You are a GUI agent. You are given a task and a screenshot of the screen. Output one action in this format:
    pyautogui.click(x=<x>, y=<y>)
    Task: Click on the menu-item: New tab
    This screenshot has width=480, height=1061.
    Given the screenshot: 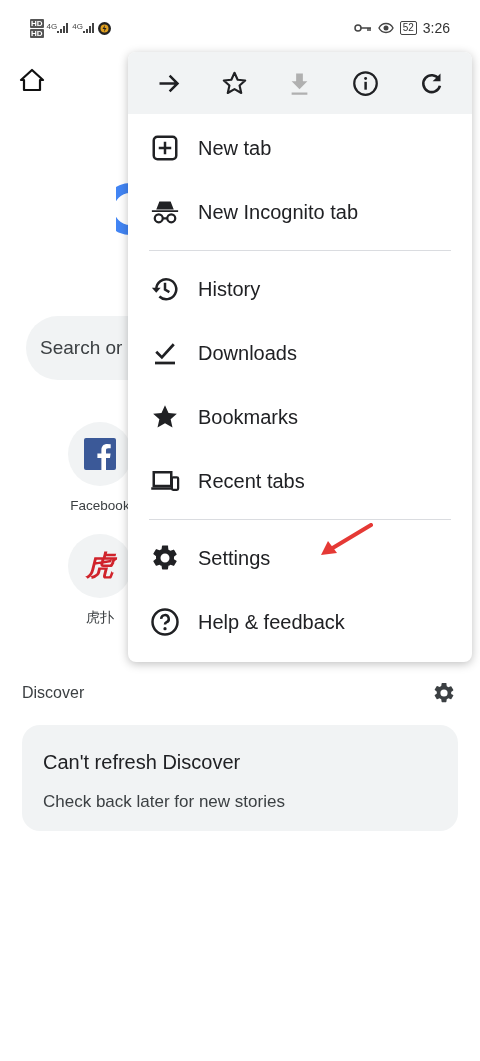 What is the action you would take?
    pyautogui.click(x=300, y=148)
    